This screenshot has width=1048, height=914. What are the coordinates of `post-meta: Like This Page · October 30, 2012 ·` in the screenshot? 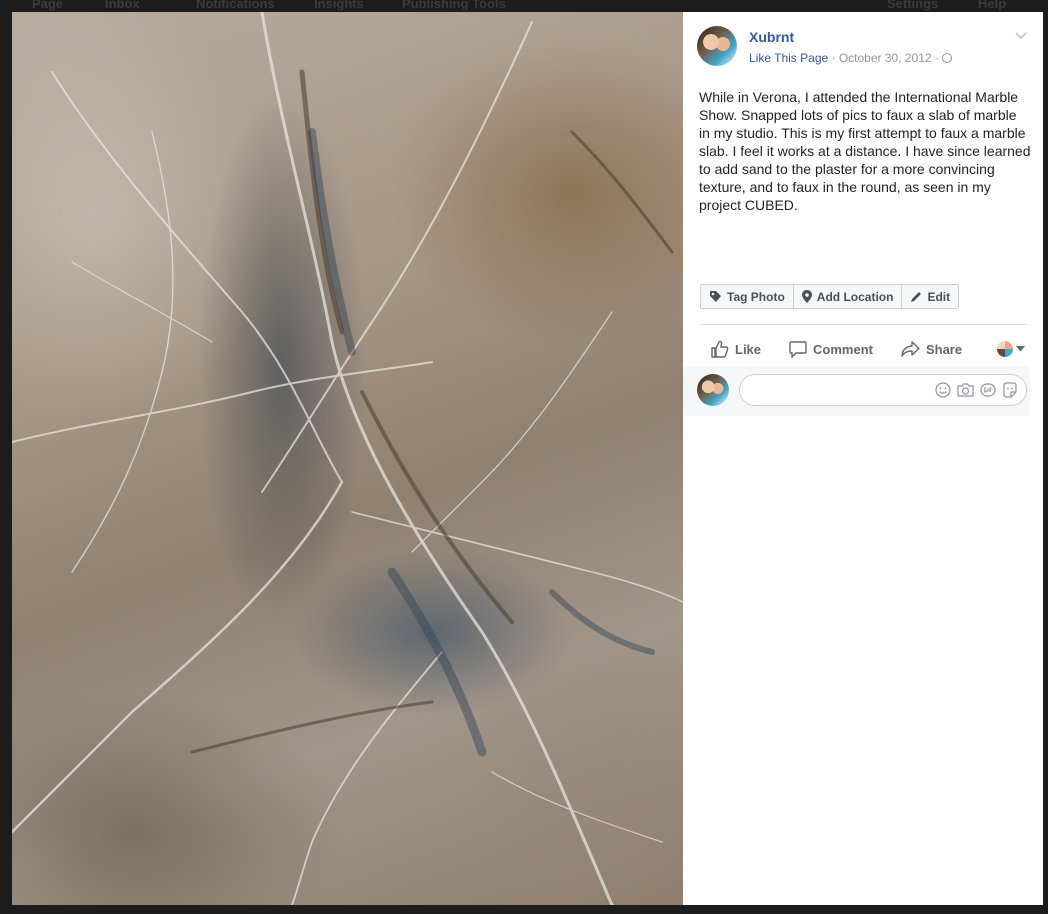 It's located at (851, 58).